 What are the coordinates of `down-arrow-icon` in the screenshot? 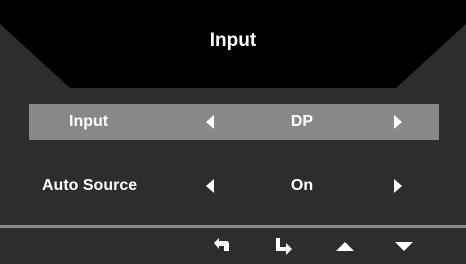 It's located at (404, 246).